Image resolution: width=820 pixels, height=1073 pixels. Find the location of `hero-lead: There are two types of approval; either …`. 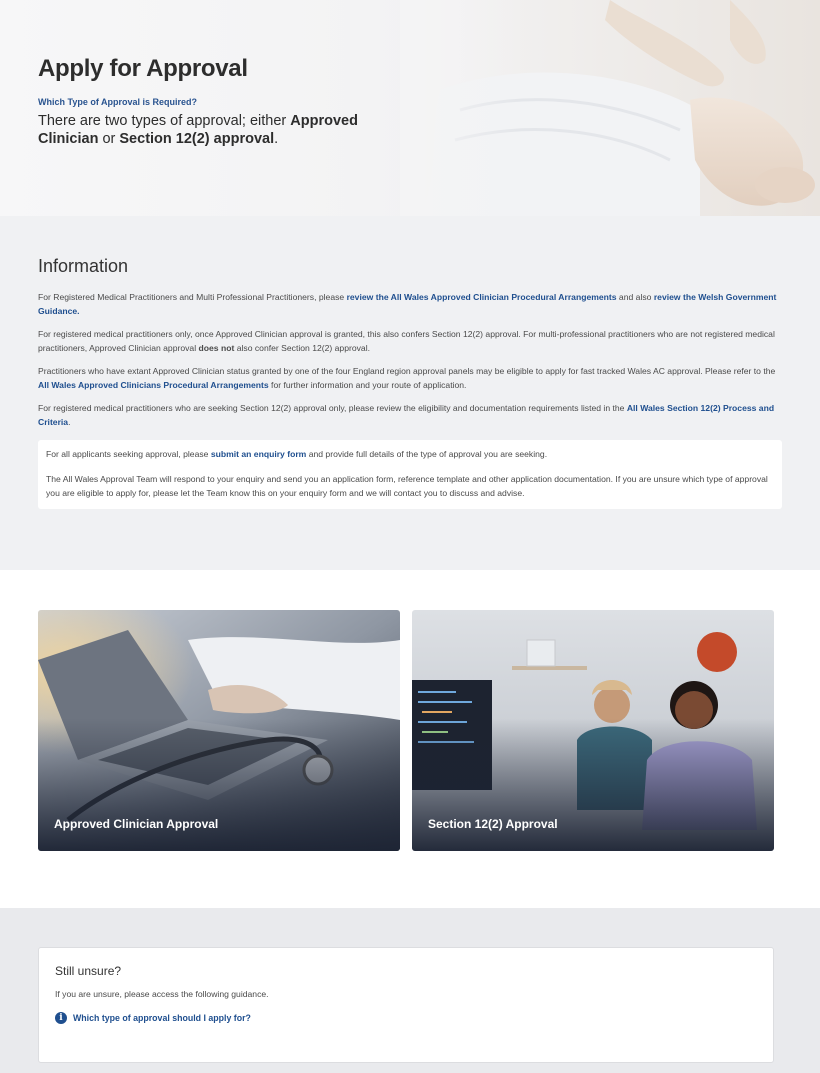

hero-lead: There are two types of approval; either … is located at coordinates (218, 130).